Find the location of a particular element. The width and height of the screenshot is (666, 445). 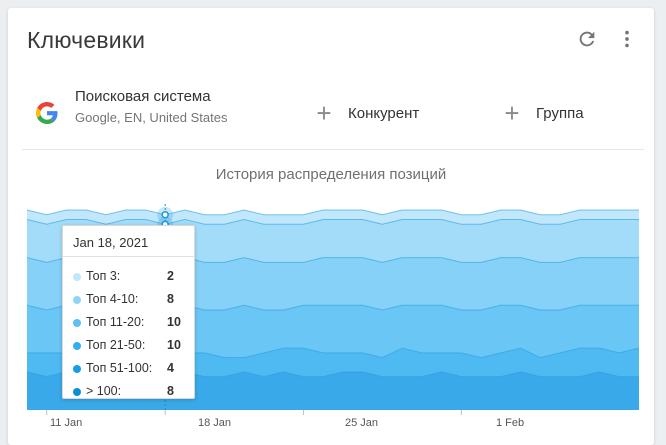

tooltip-divider is located at coordinates (128, 256).